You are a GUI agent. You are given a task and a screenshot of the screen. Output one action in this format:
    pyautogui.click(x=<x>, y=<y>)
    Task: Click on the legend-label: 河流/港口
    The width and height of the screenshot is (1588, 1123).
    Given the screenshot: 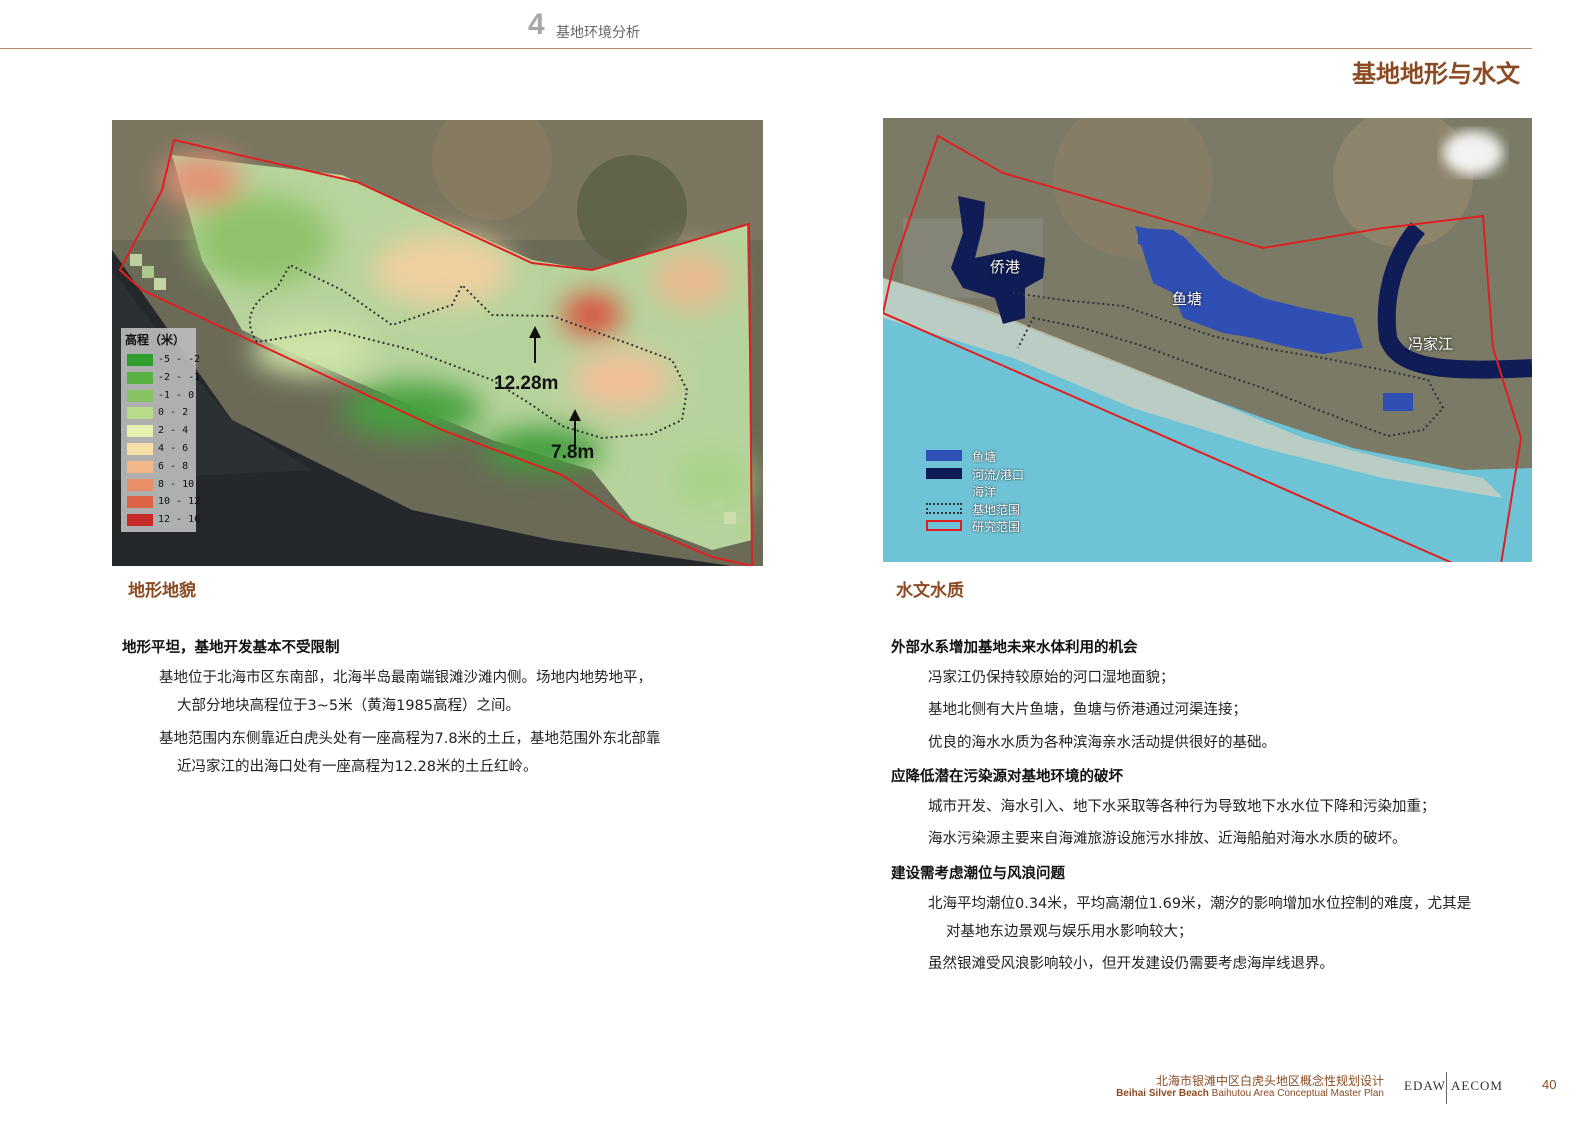 What is the action you would take?
    pyautogui.click(x=998, y=474)
    